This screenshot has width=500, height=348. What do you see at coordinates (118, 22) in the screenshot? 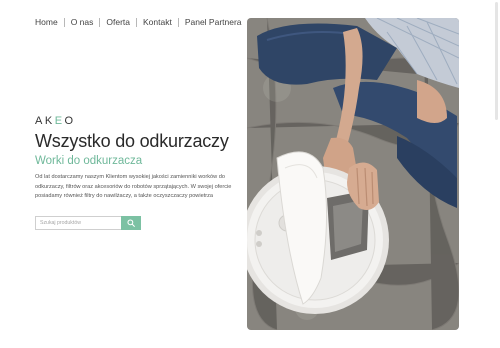
I see `nav-offer: Oferta` at bounding box center [118, 22].